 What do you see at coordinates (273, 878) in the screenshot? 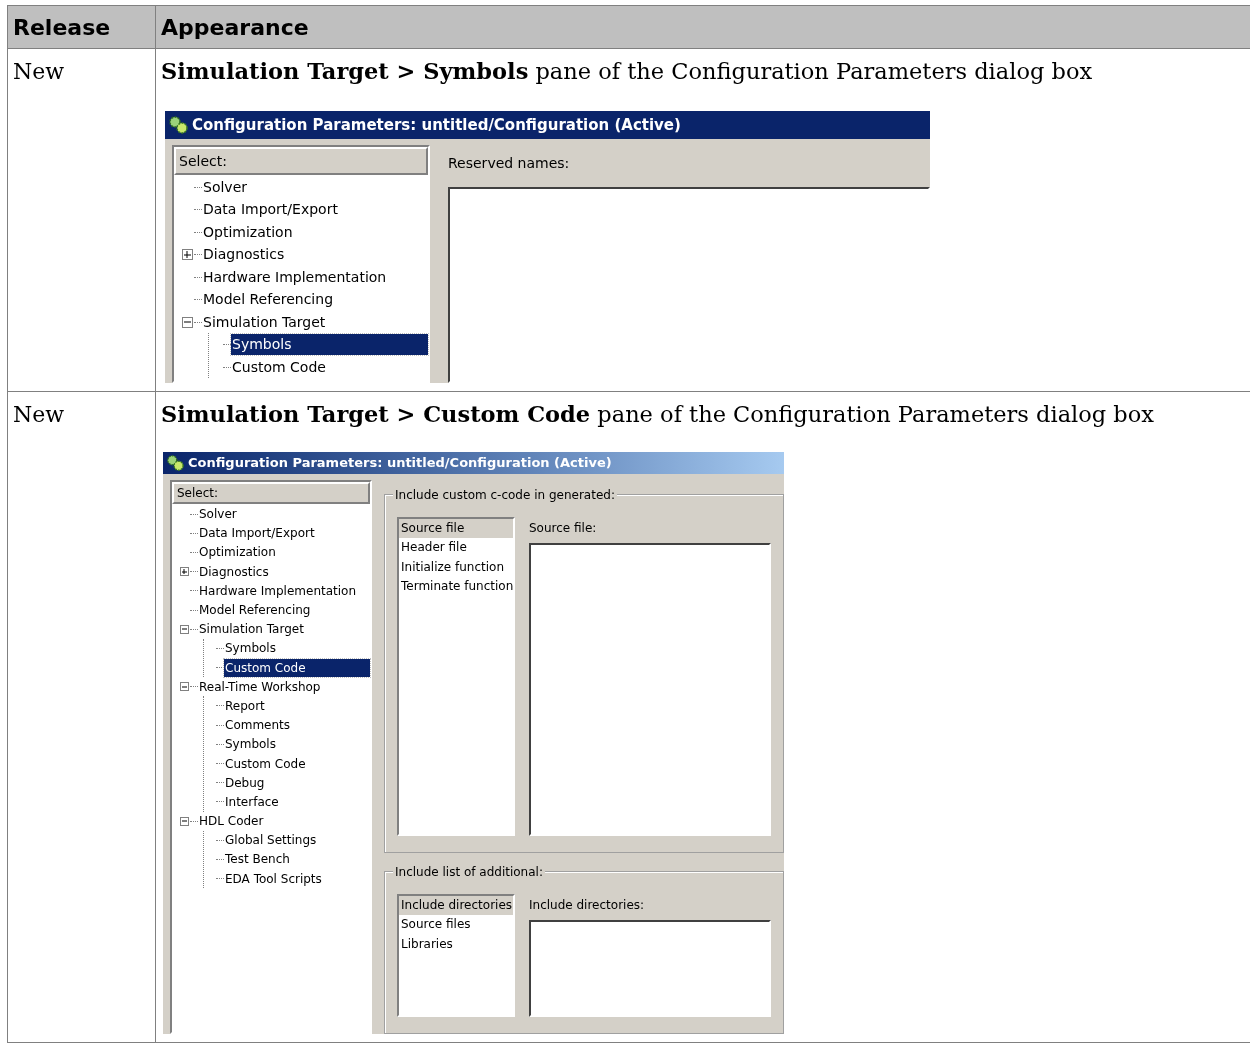
I see `tree-item: EDA Tool Scripts` at bounding box center [273, 878].